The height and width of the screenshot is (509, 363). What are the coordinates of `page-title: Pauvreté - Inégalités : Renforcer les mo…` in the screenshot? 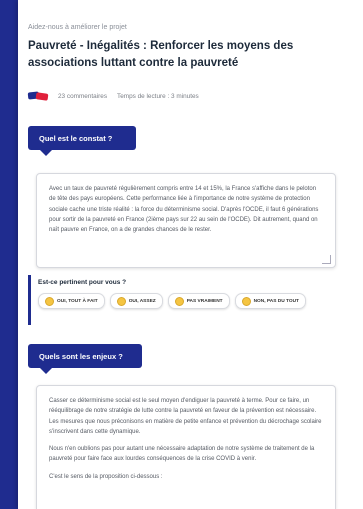 It's located at (161, 54).